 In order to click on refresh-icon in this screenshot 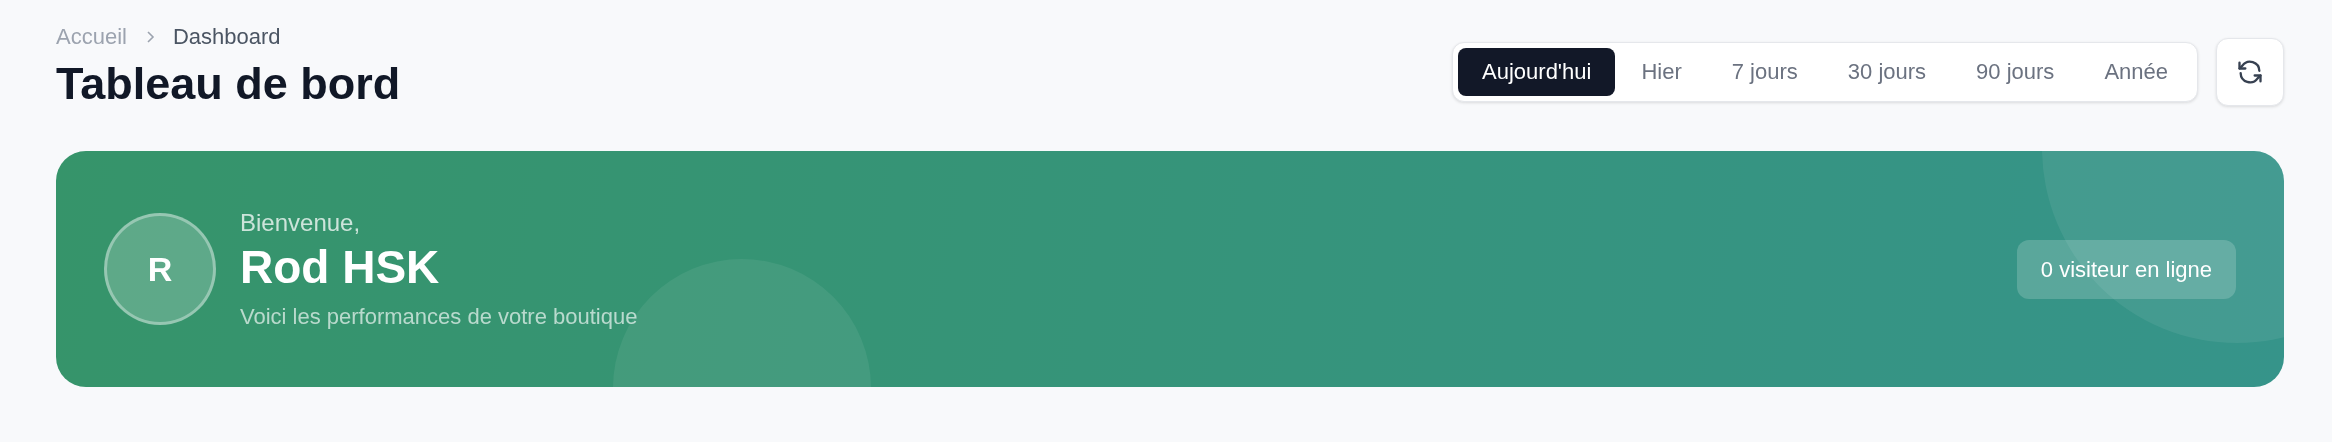, I will do `click(2250, 72)`.